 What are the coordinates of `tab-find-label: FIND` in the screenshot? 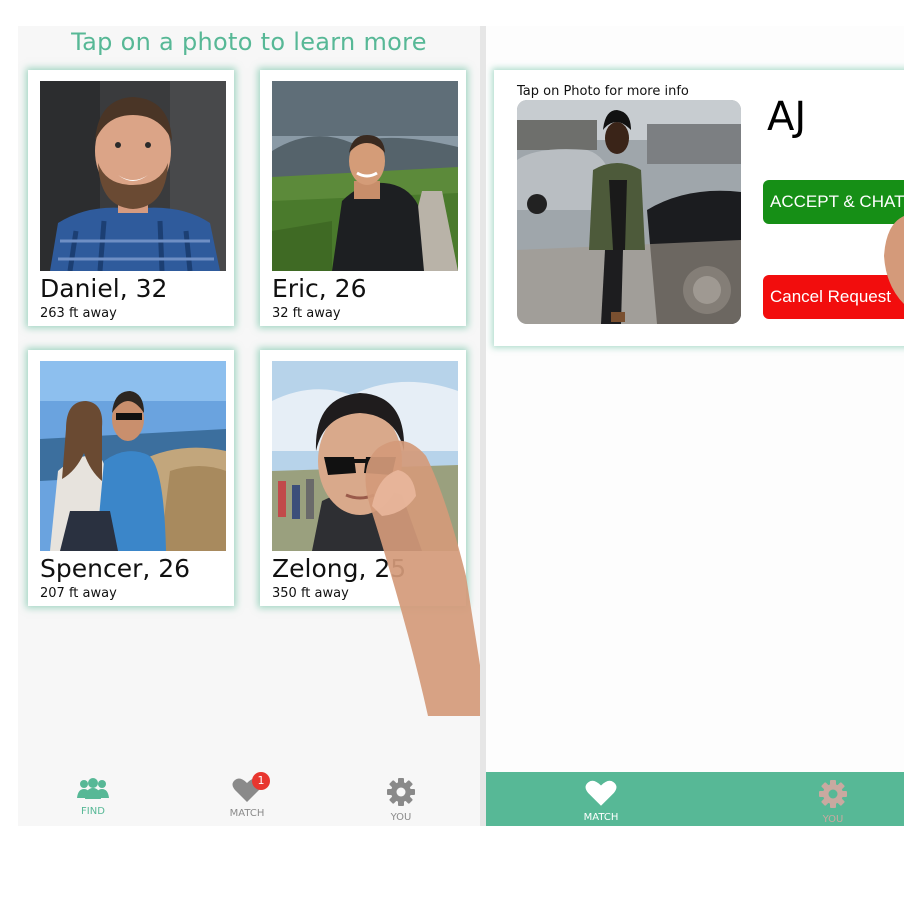 It's located at (93, 811).